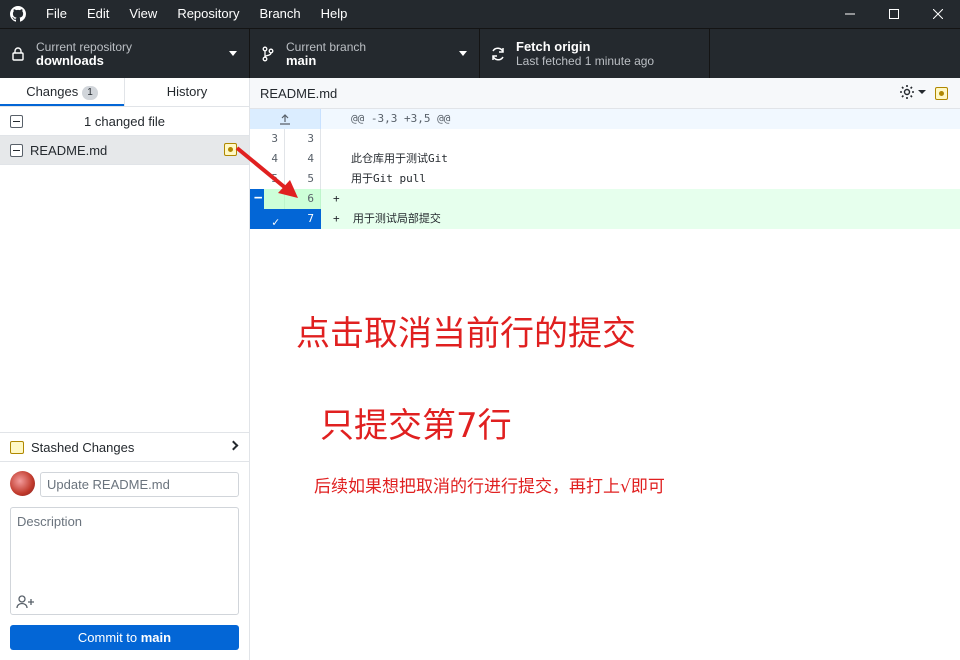  I want to click on diff-line: 3 3, so click(605, 139).